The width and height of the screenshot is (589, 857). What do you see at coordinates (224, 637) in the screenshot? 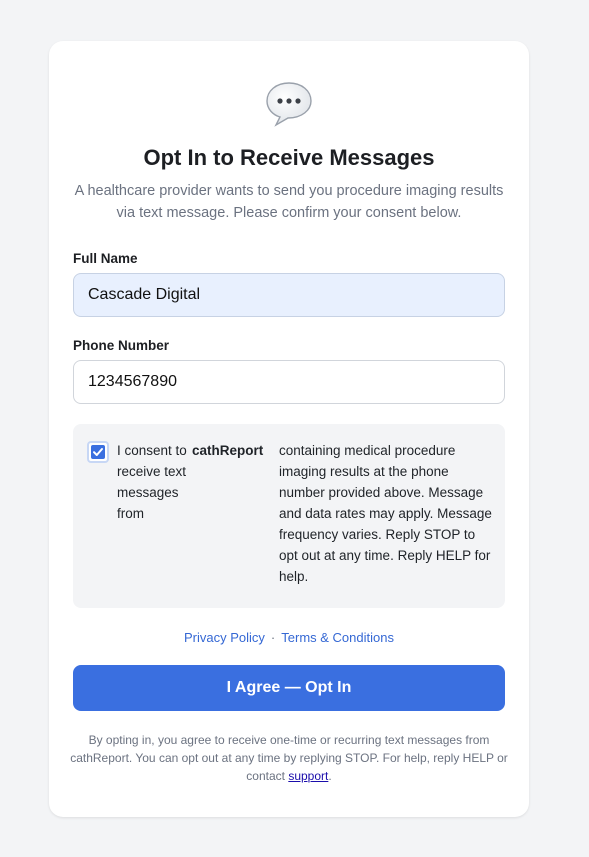
I see `privacy-policy-link: Privacy Policy` at bounding box center [224, 637].